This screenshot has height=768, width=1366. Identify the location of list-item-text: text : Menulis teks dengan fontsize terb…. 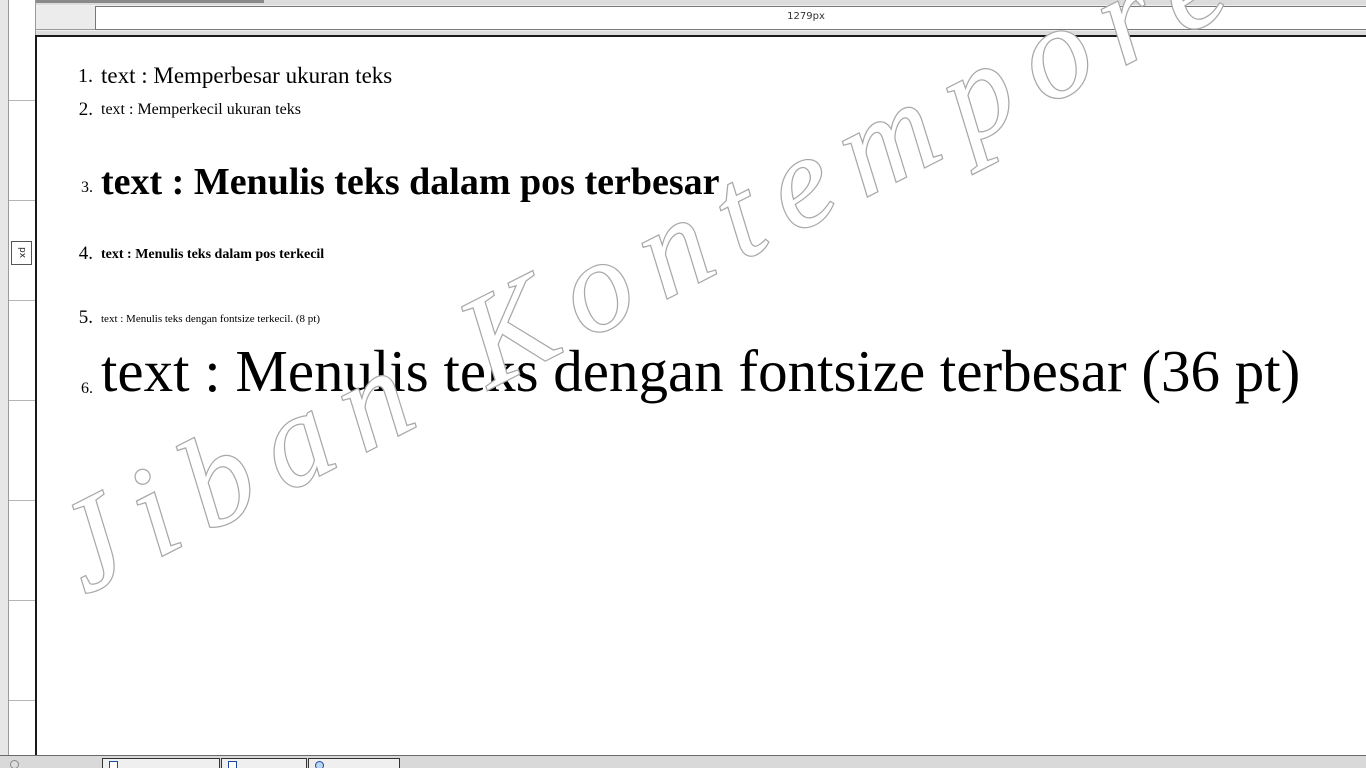
(701, 371).